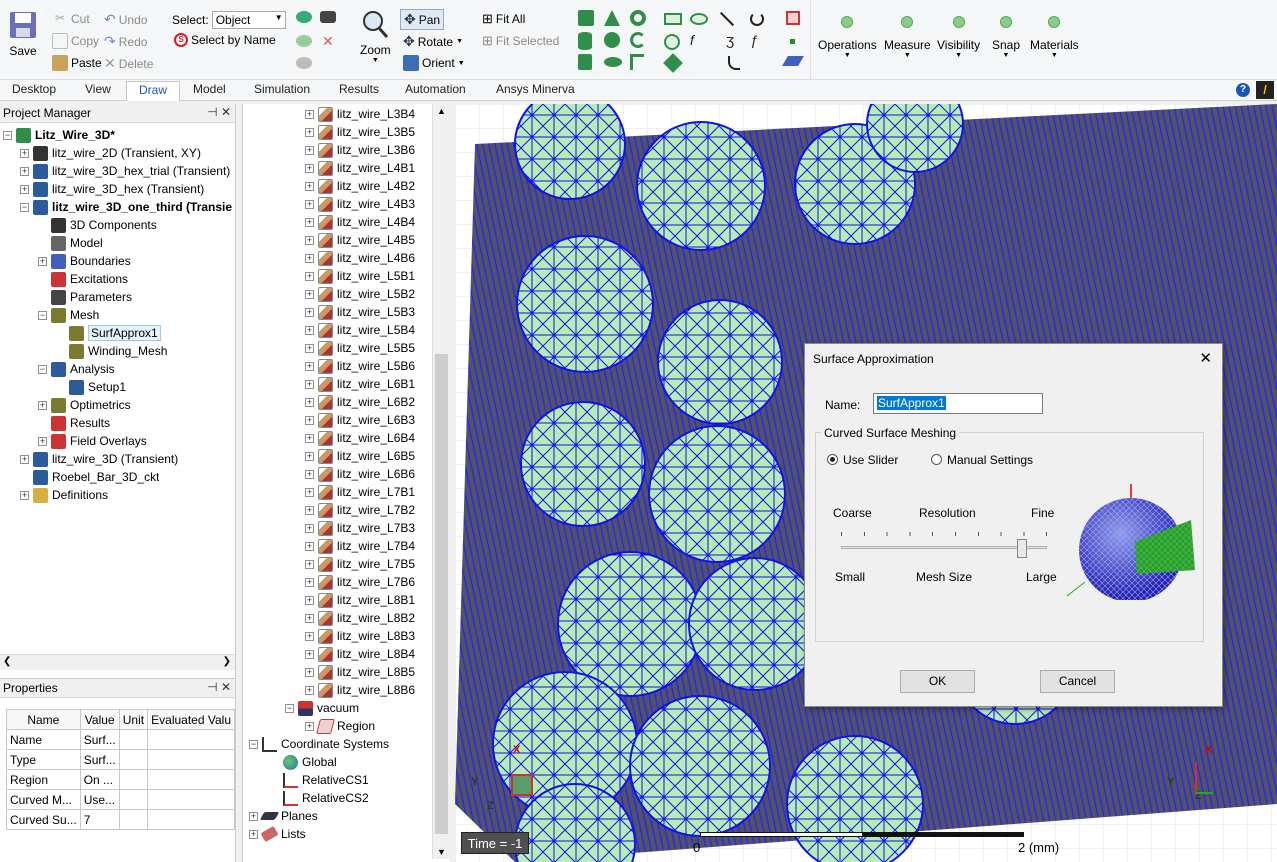 The height and width of the screenshot is (862, 1277). What do you see at coordinates (110, 153) in the screenshot?
I see `tree-item: + litz_wire_2D (Transient, XY)` at bounding box center [110, 153].